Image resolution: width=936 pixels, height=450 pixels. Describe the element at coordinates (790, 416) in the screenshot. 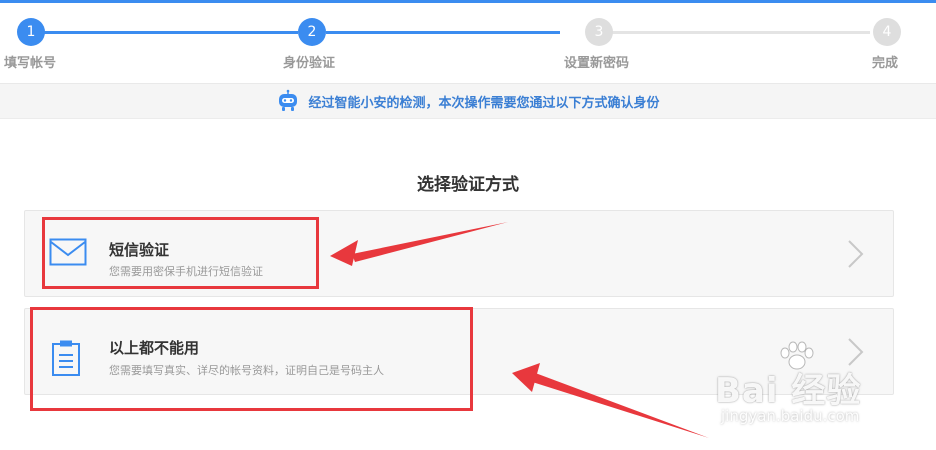

I see `watermark-url: jingyan.baidu.com` at that location.